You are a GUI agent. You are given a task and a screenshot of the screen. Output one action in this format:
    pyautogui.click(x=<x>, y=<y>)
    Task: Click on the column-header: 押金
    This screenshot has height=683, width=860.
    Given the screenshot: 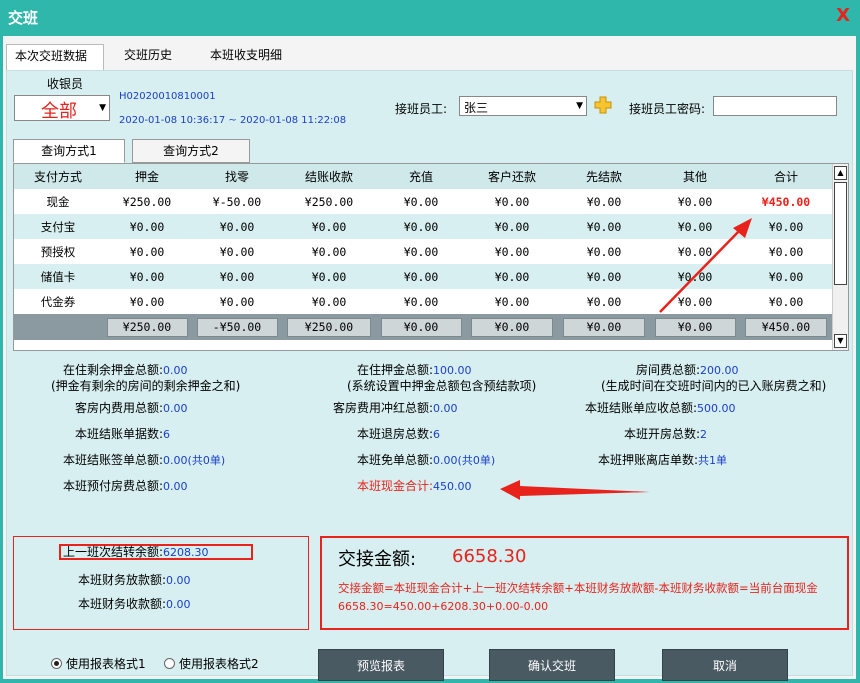 What is the action you would take?
    pyautogui.click(x=147, y=176)
    